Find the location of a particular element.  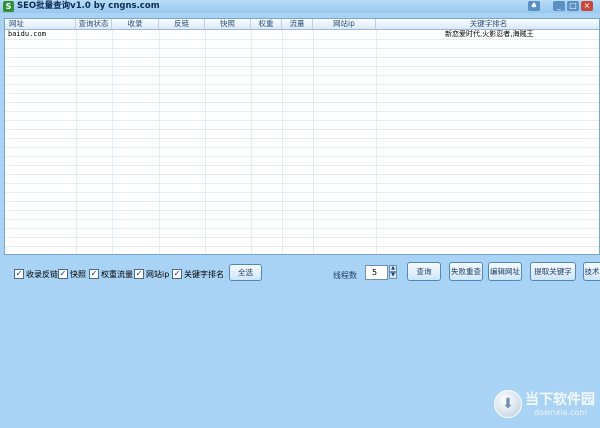

threads-stepper: ▲ ▼ is located at coordinates (393, 272).